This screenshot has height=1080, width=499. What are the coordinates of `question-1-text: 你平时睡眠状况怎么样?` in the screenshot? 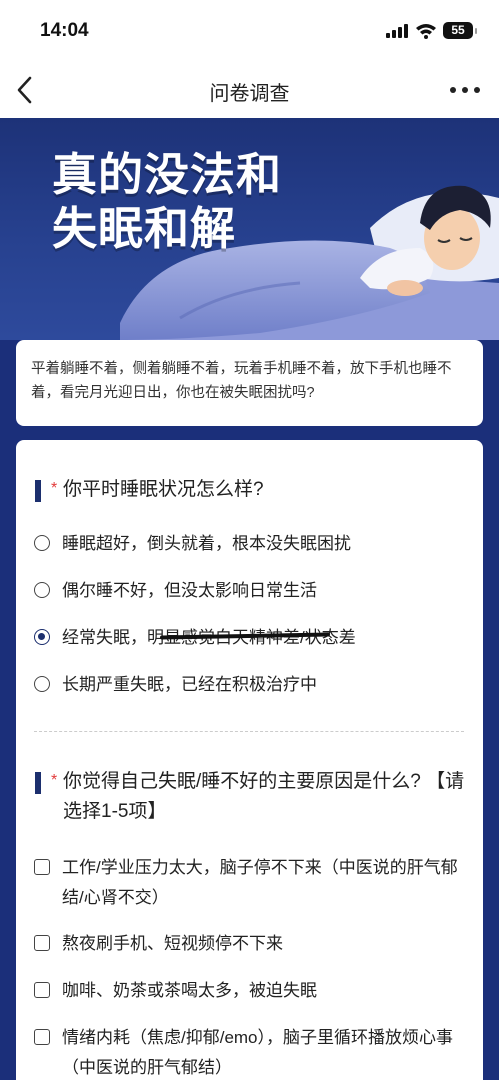 It's located at (163, 489).